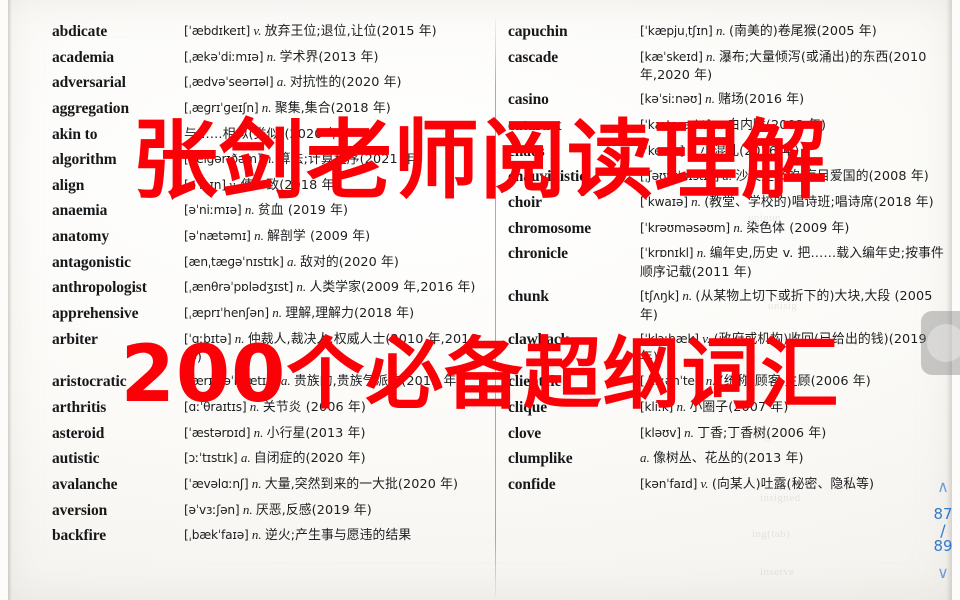 The image size is (960, 600). Describe the element at coordinates (303, 211) in the screenshot. I see `entry-definition: 贫血 (2019 年)` at that location.